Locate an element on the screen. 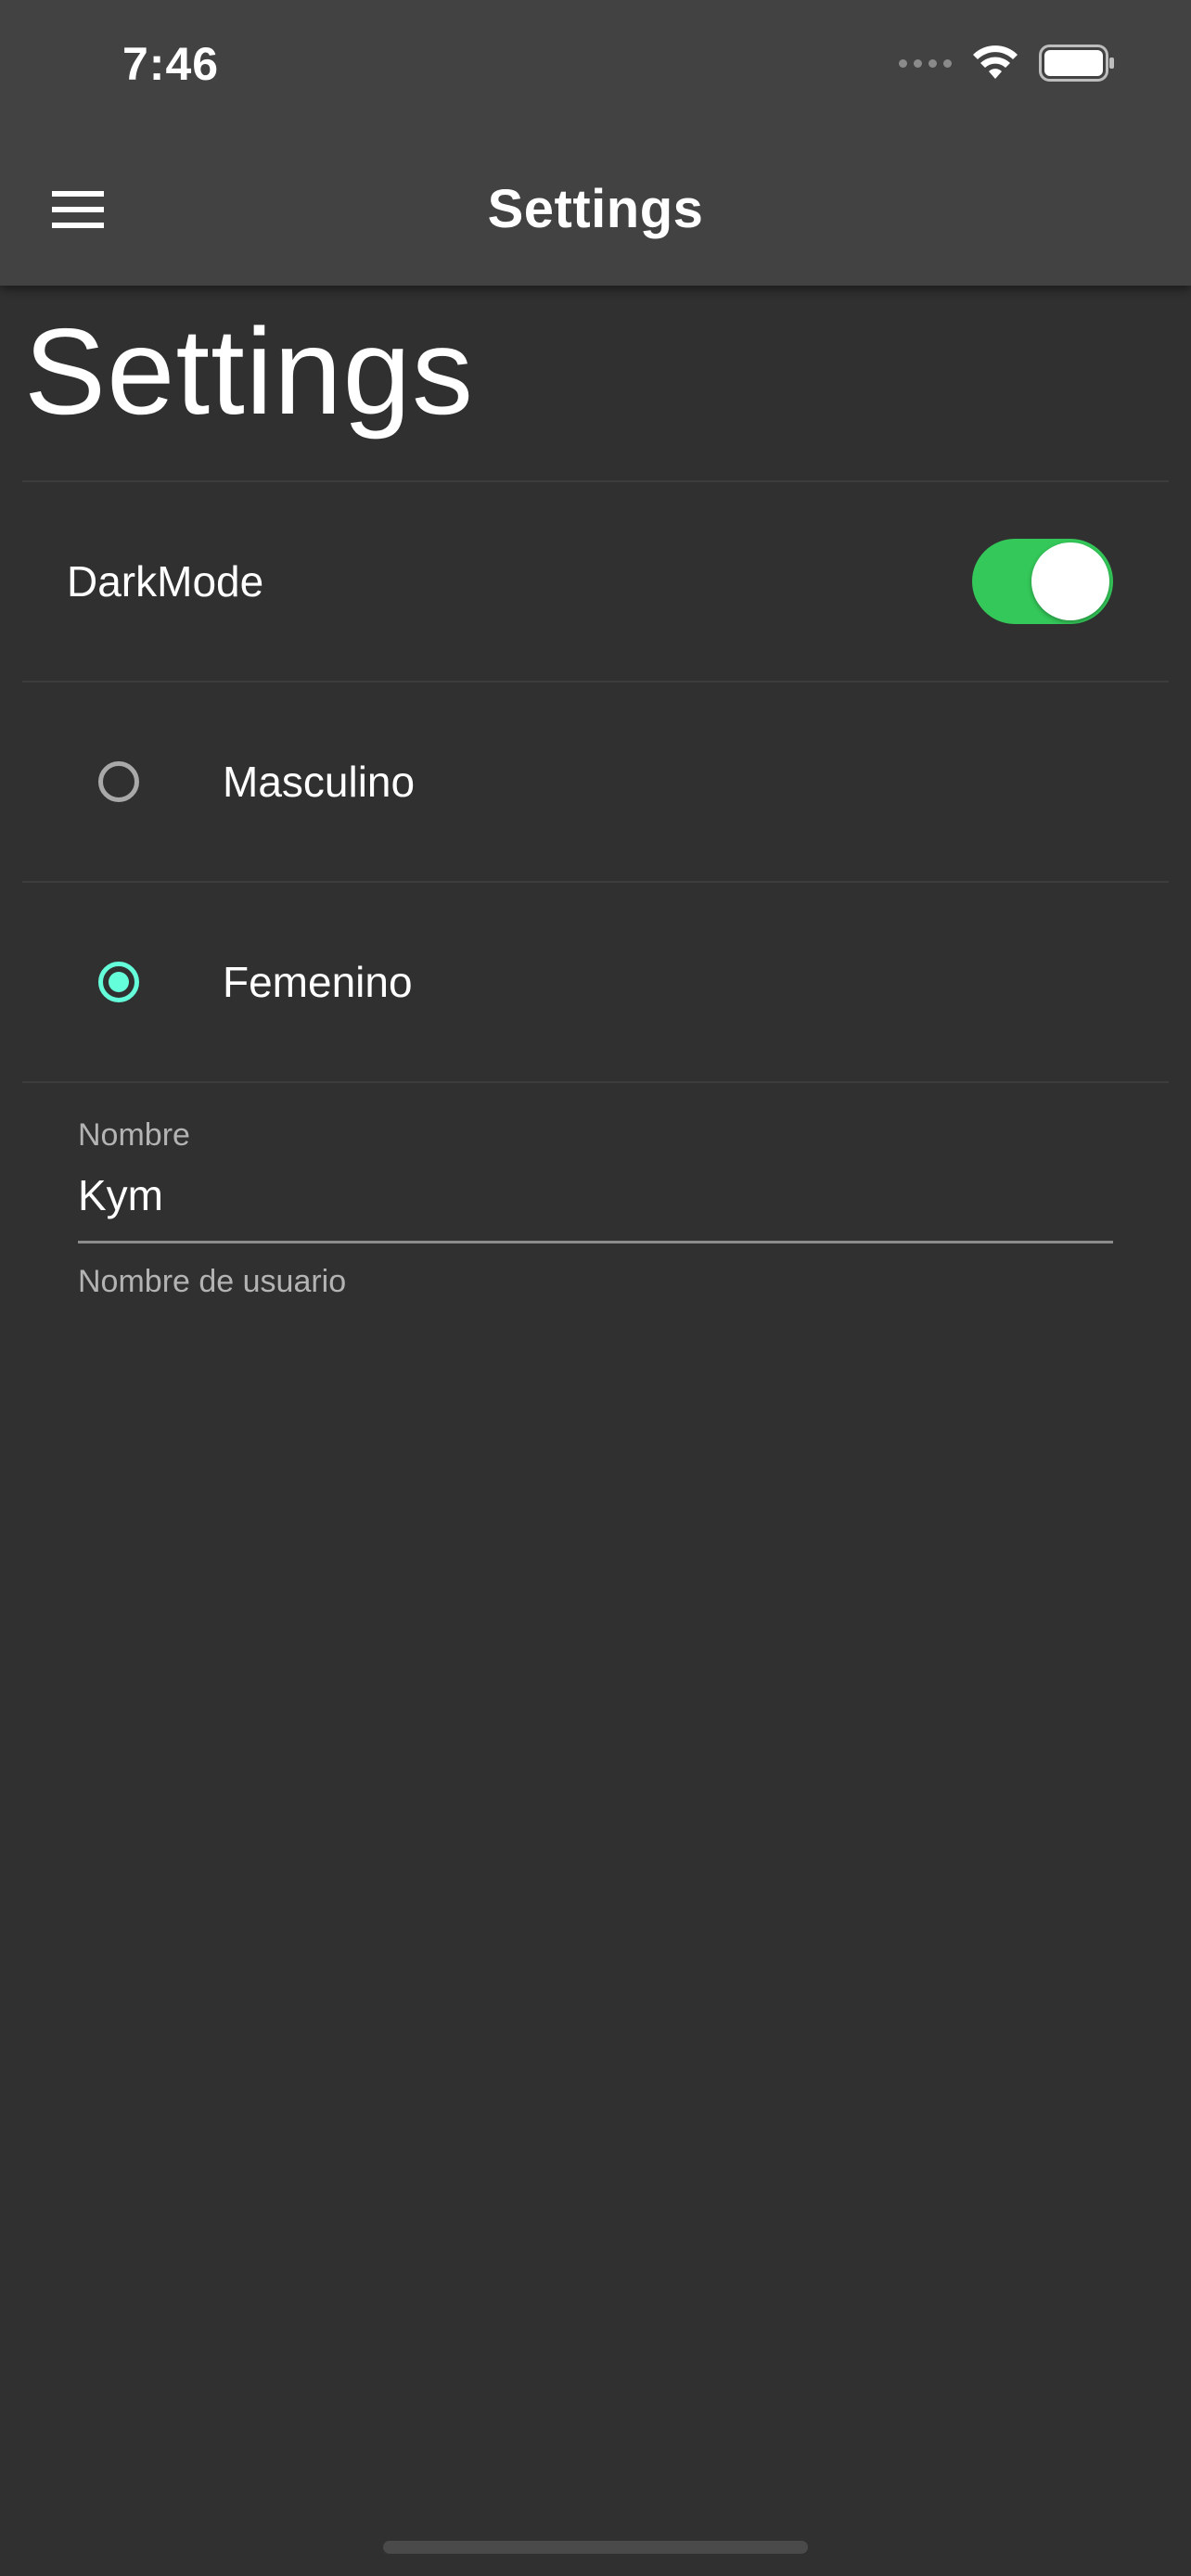  name-field-helper: Nombre de usuario is located at coordinates (212, 1281).